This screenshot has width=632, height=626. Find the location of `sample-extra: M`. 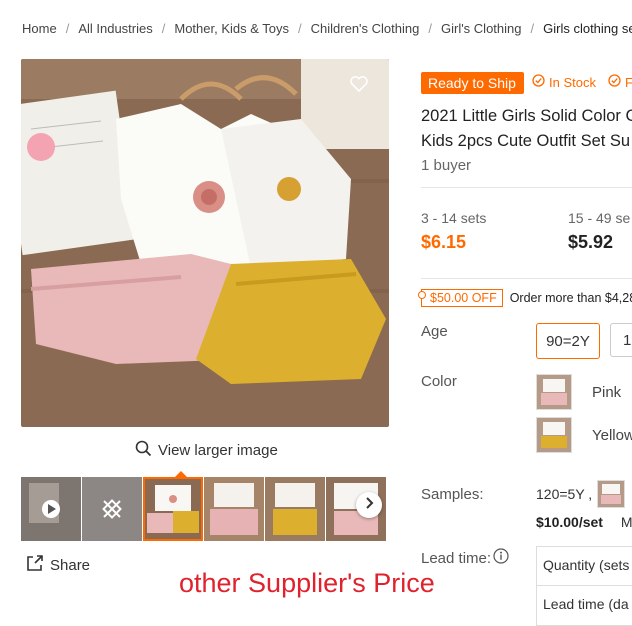

sample-extra: M is located at coordinates (626, 522).